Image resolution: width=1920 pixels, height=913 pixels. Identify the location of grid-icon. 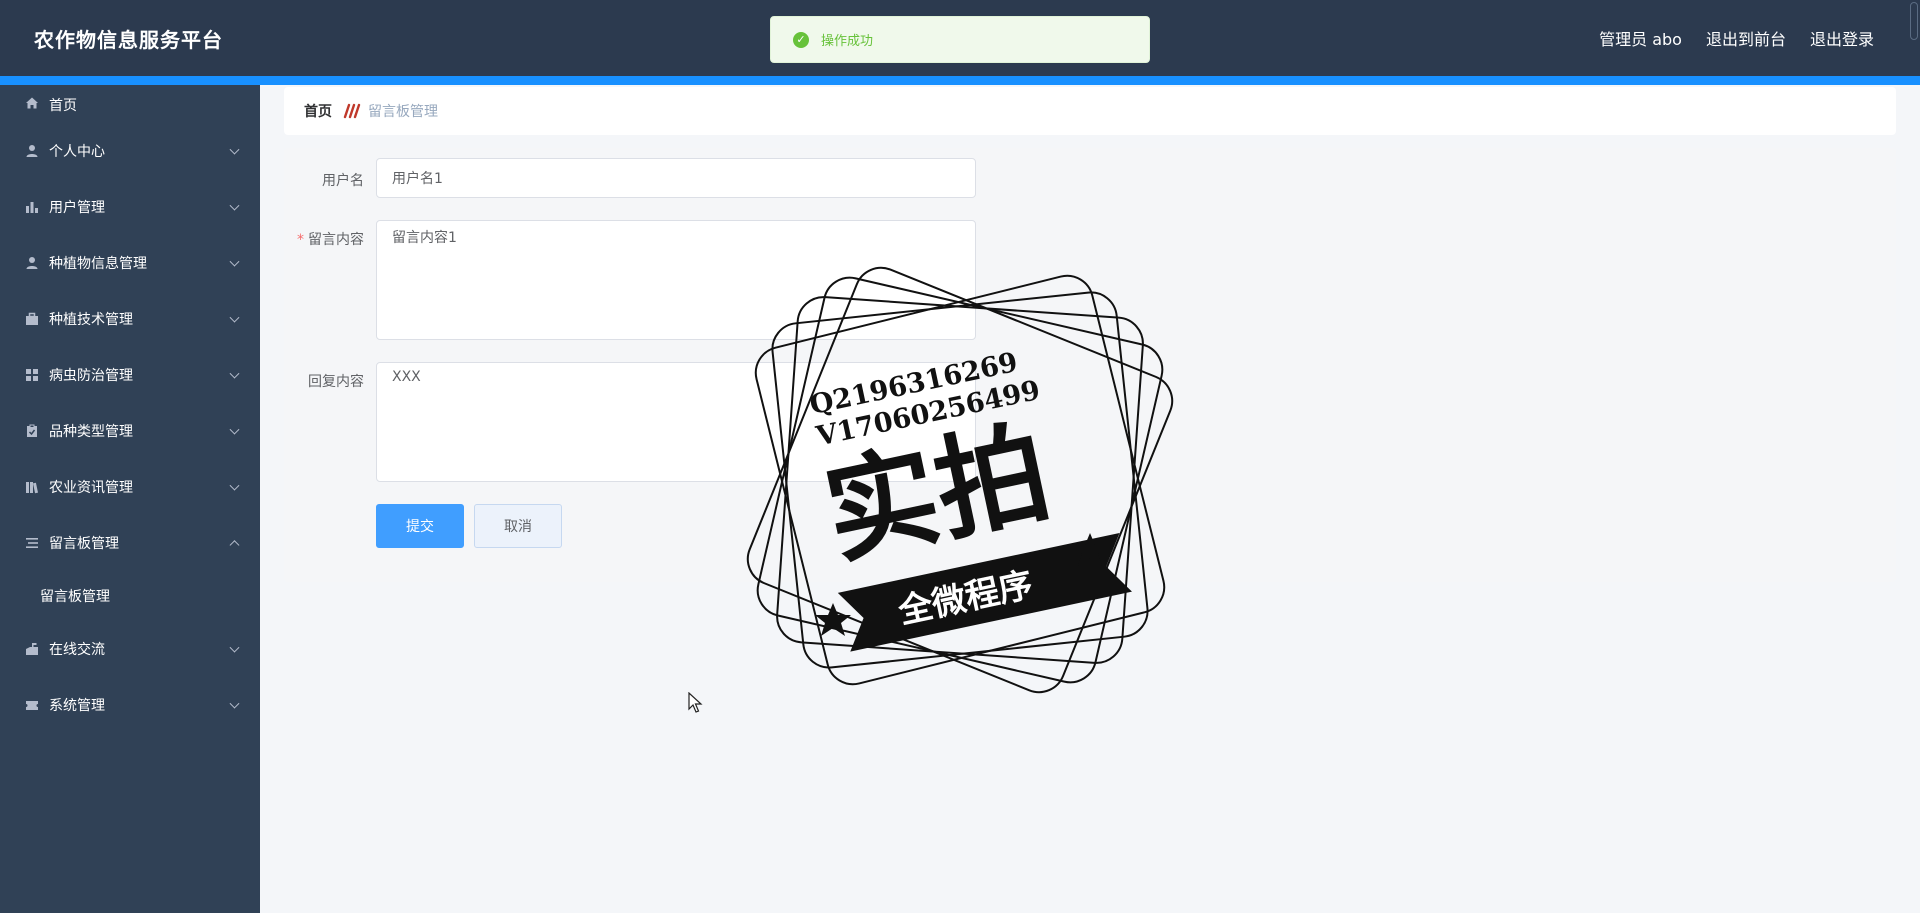
(32, 375).